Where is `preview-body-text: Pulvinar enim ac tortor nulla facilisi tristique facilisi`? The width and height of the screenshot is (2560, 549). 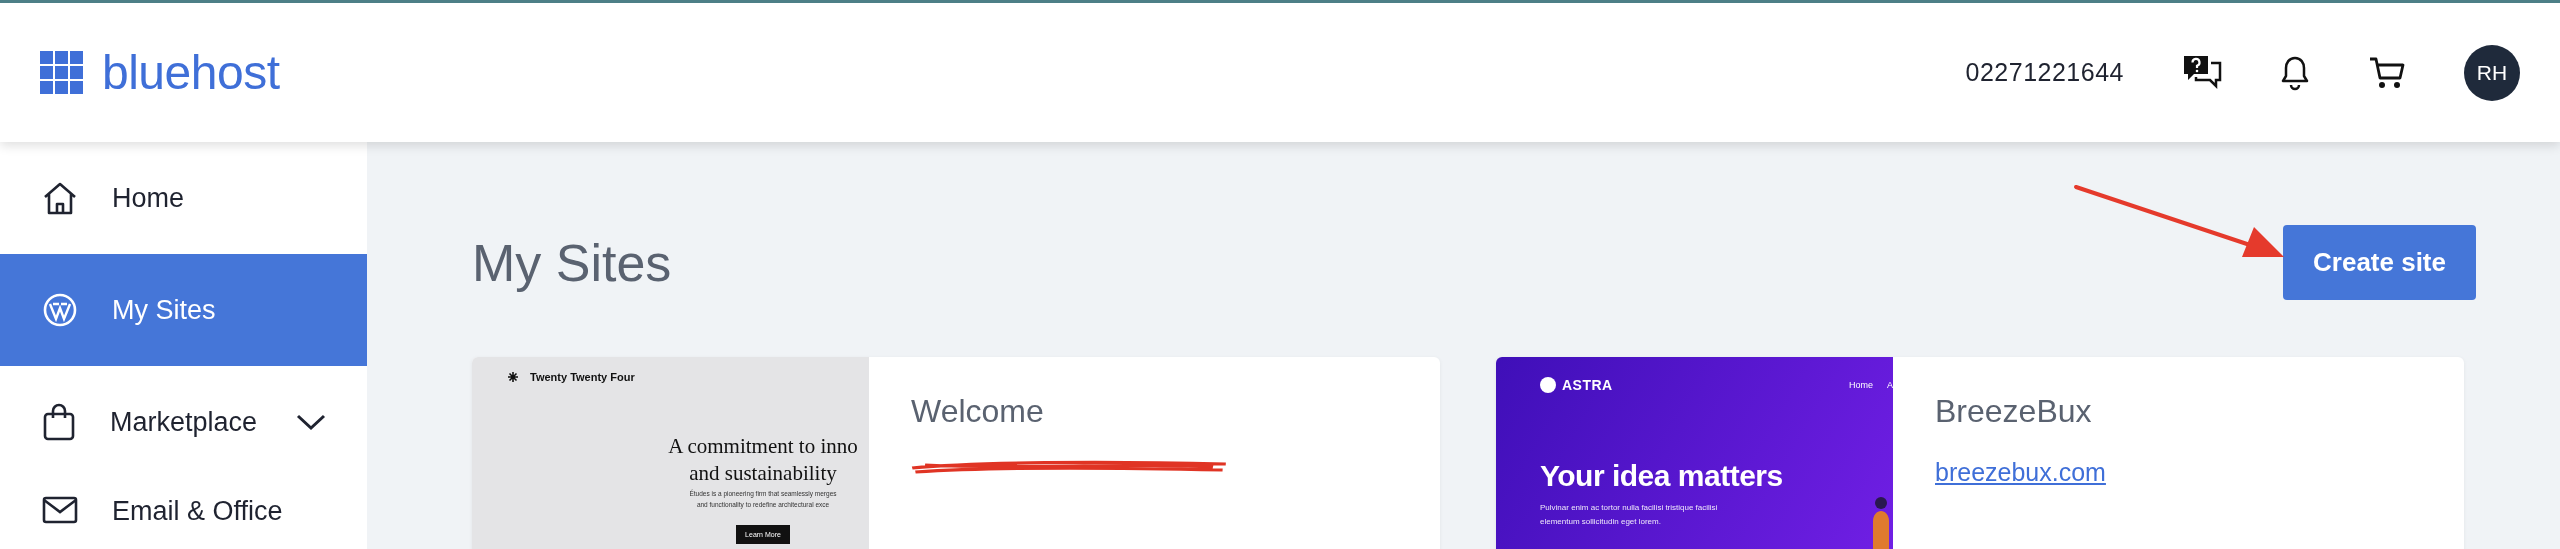
preview-body-text: Pulvinar enim ac tortor nulla facilisi tristique facilisi is located at coordinates (1629, 508).